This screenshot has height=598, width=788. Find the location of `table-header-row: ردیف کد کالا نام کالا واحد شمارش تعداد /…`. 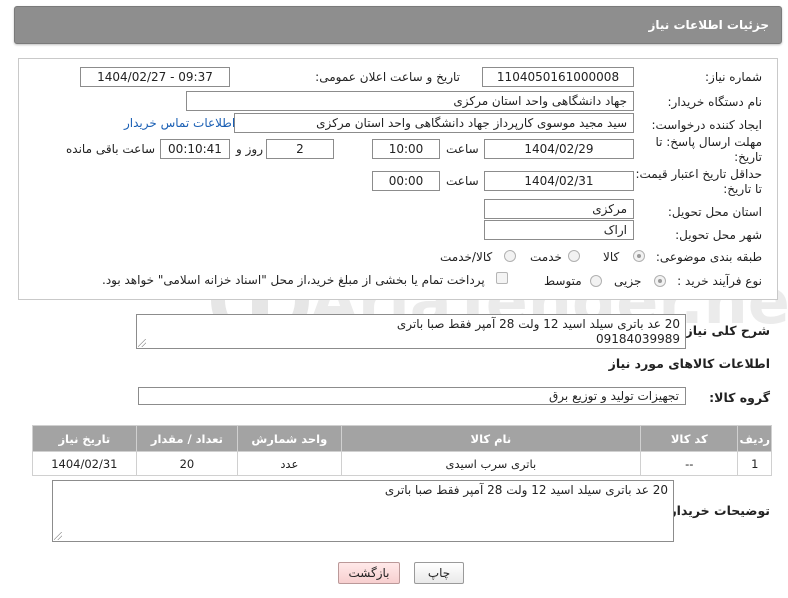

table-header-row: ردیف کد کالا نام کالا واحد شمارش تعداد /… is located at coordinates (402, 438).